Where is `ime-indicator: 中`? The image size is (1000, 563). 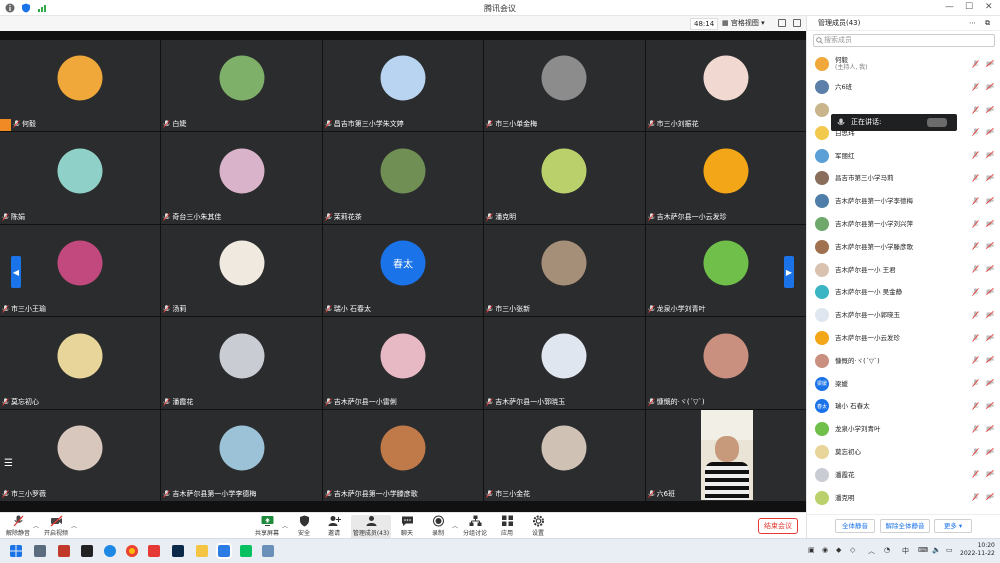
ime-indicator: 中 is located at coordinates (905, 551).